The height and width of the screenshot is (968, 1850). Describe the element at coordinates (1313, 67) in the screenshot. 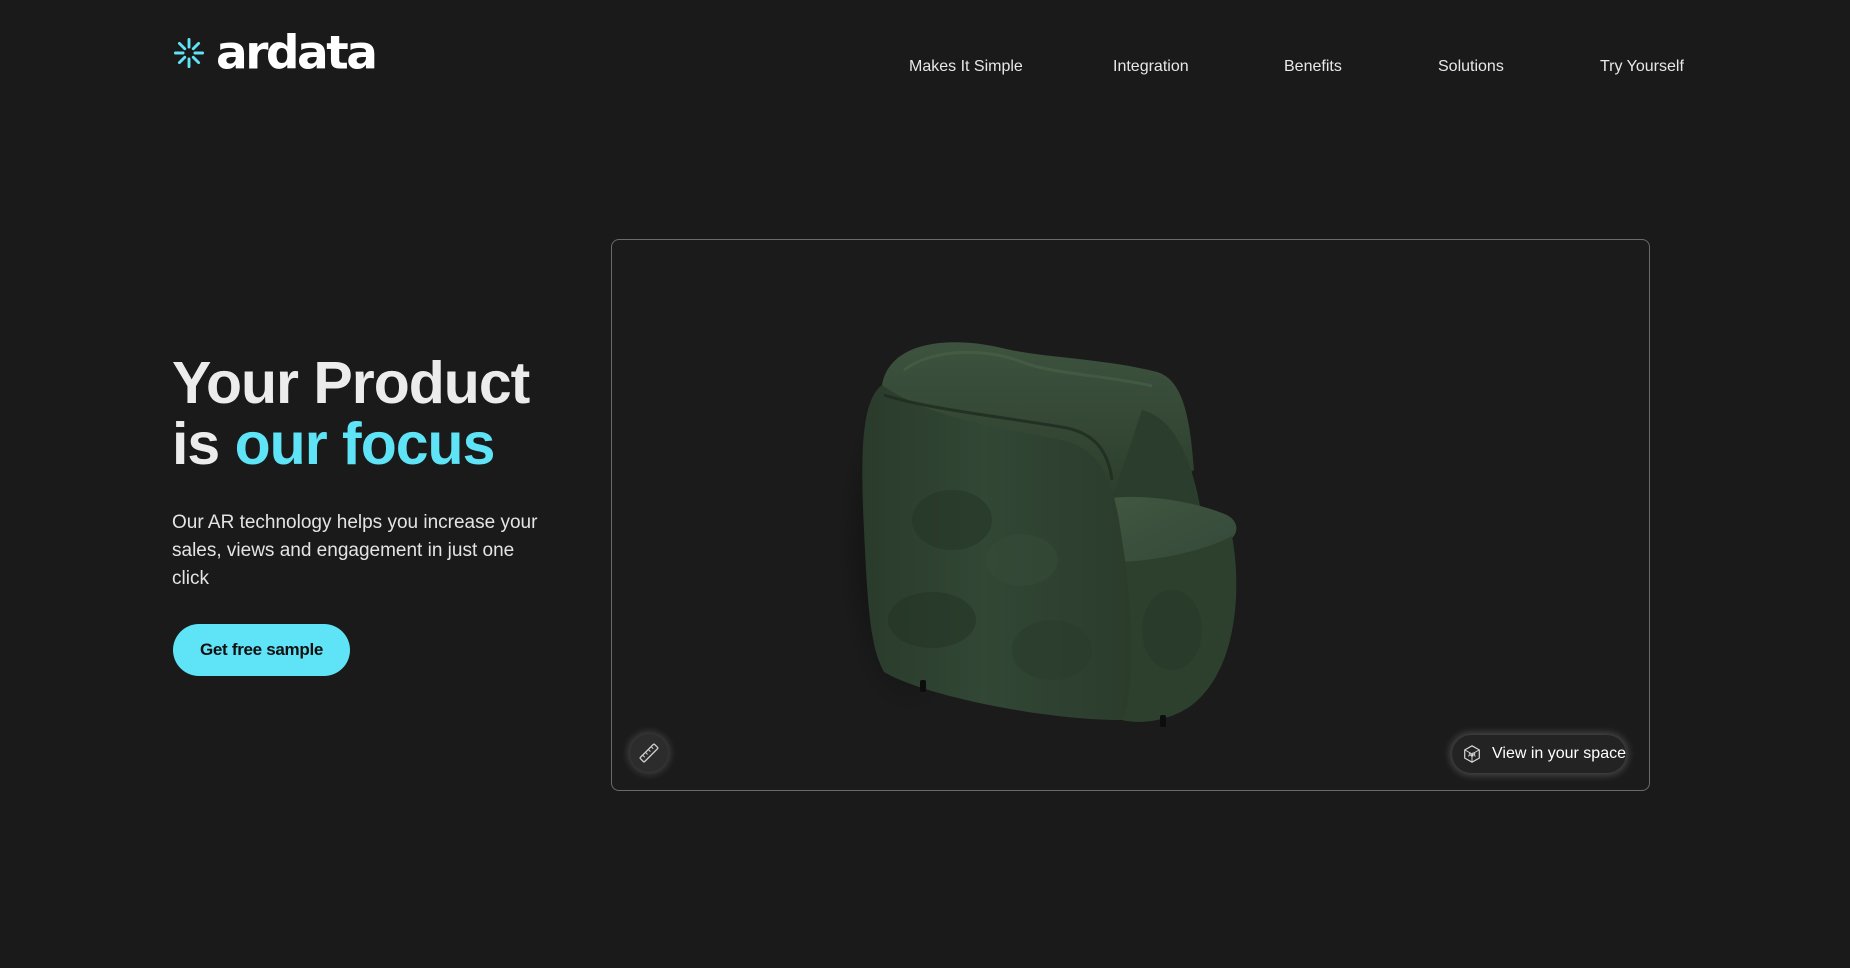

I see `nav-link-benefits: Benefits` at that location.